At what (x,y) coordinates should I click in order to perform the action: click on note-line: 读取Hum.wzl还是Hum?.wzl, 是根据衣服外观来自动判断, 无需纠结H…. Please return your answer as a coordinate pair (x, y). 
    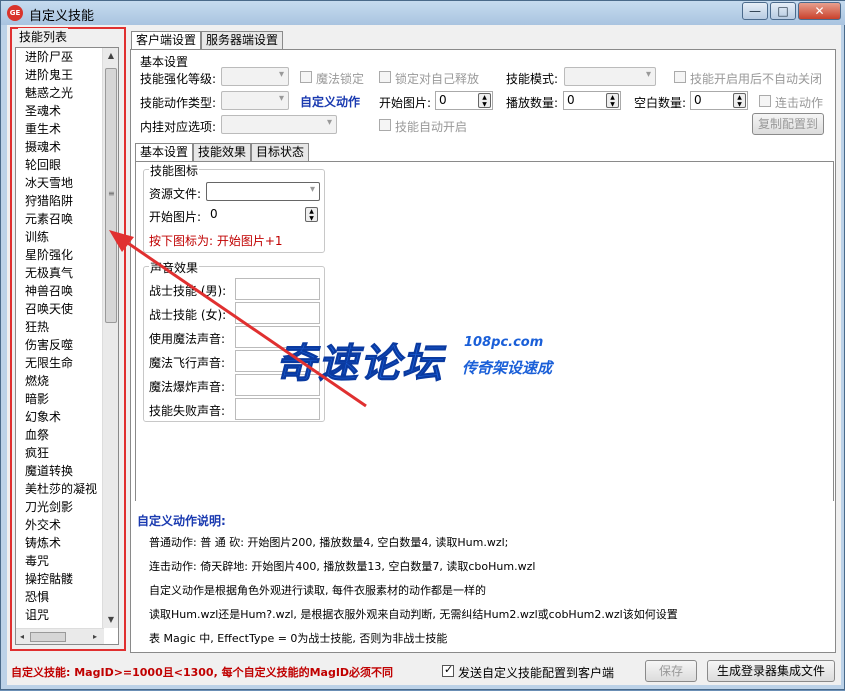
    Looking at the image, I should click on (413, 614).